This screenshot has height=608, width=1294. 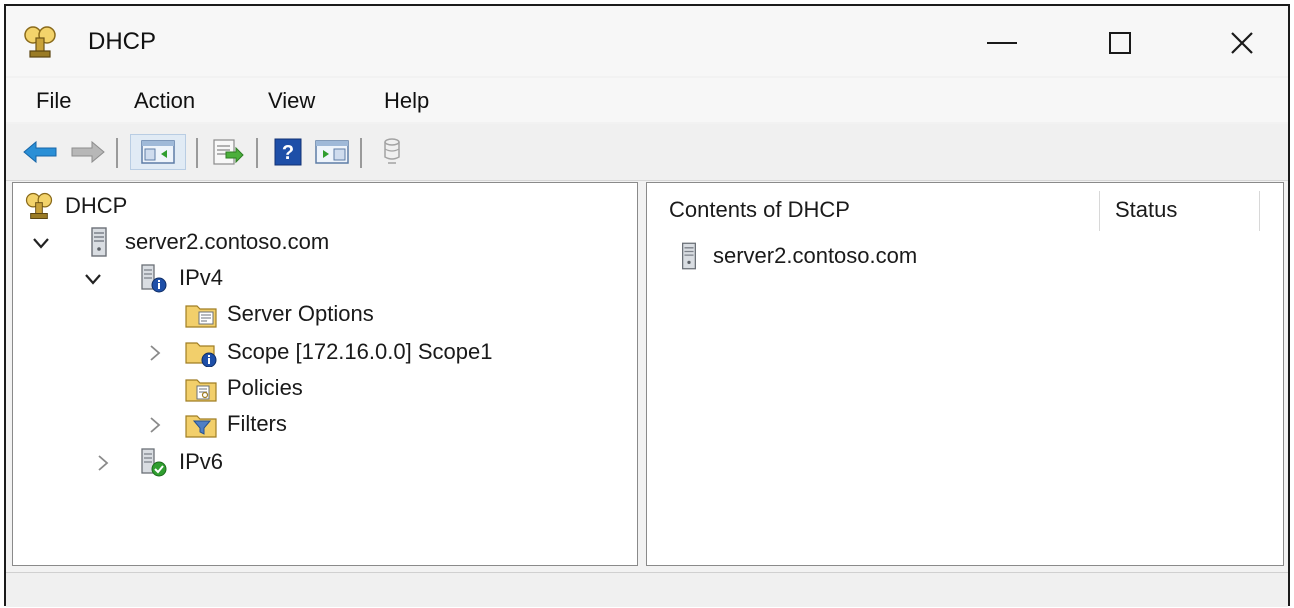 I want to click on tree-item-dhcp: DHCP, so click(x=75, y=206).